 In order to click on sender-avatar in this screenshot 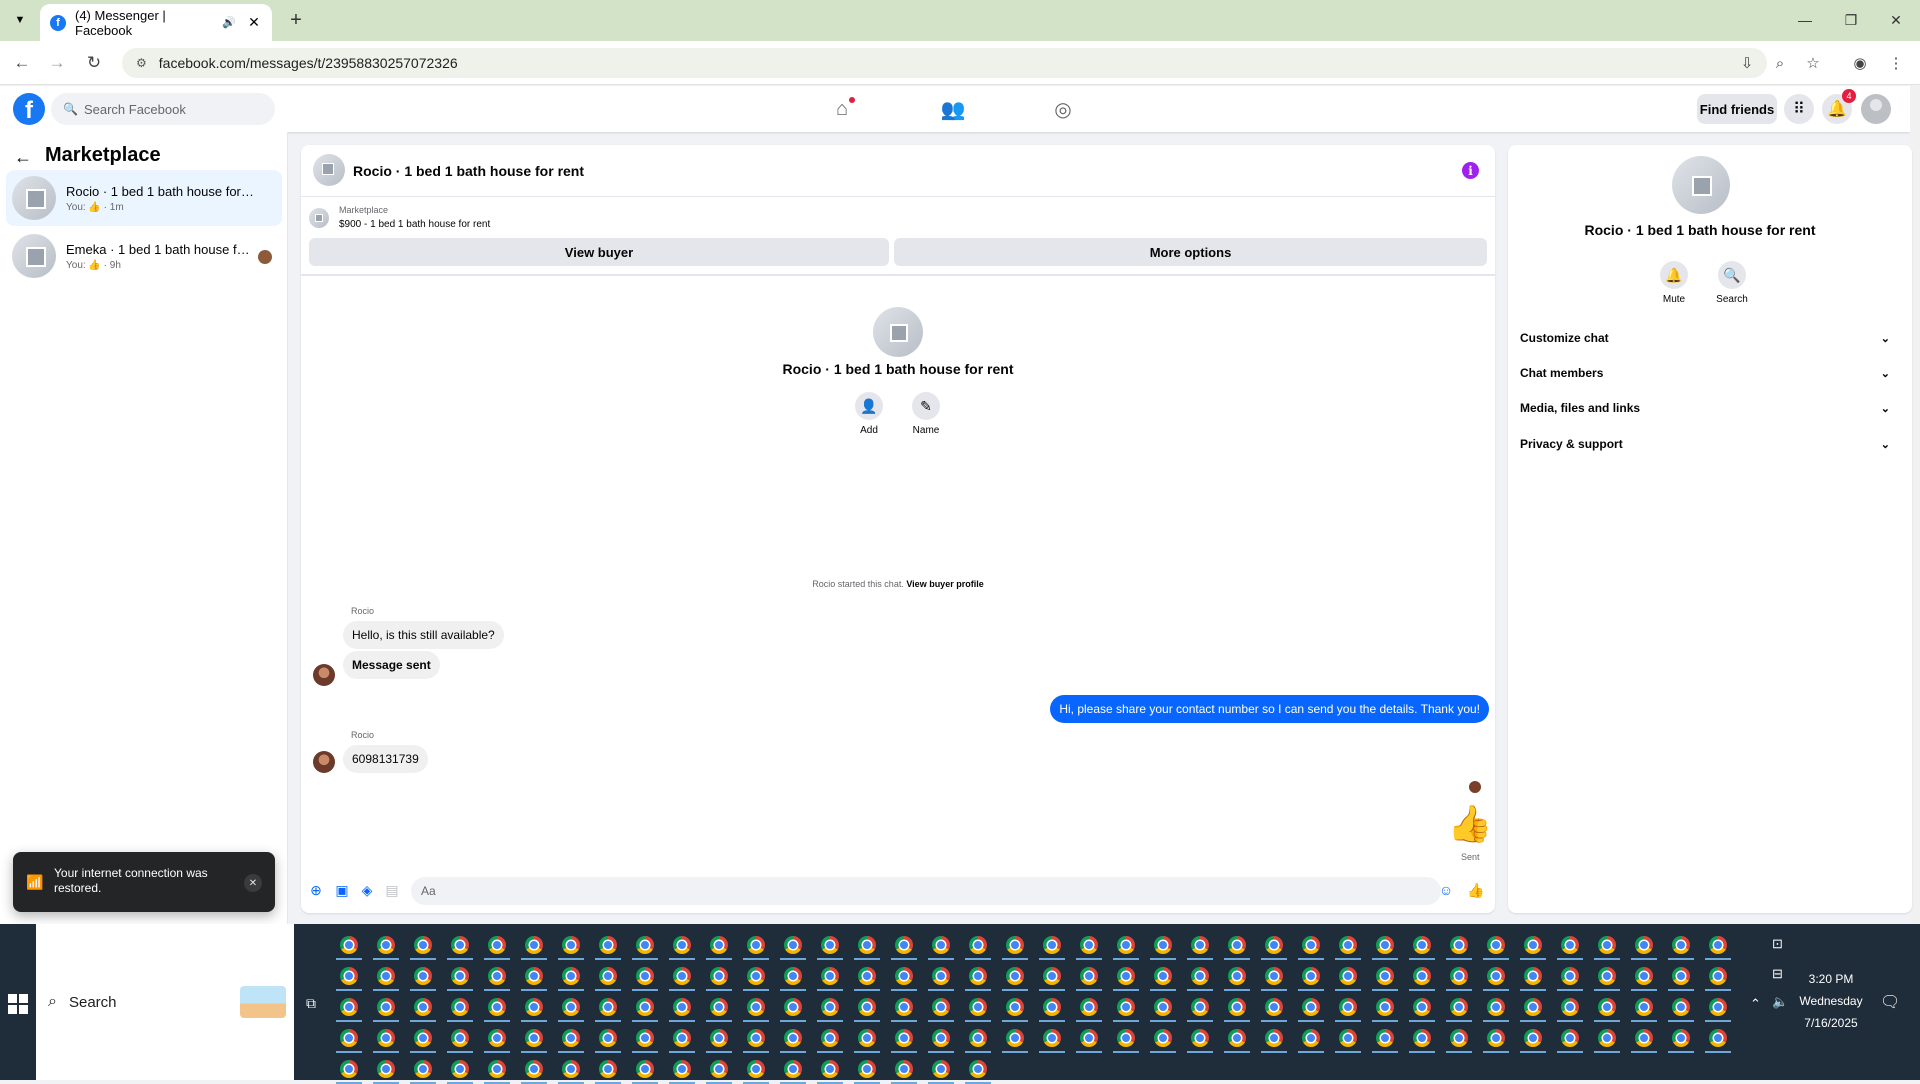, I will do `click(324, 675)`.